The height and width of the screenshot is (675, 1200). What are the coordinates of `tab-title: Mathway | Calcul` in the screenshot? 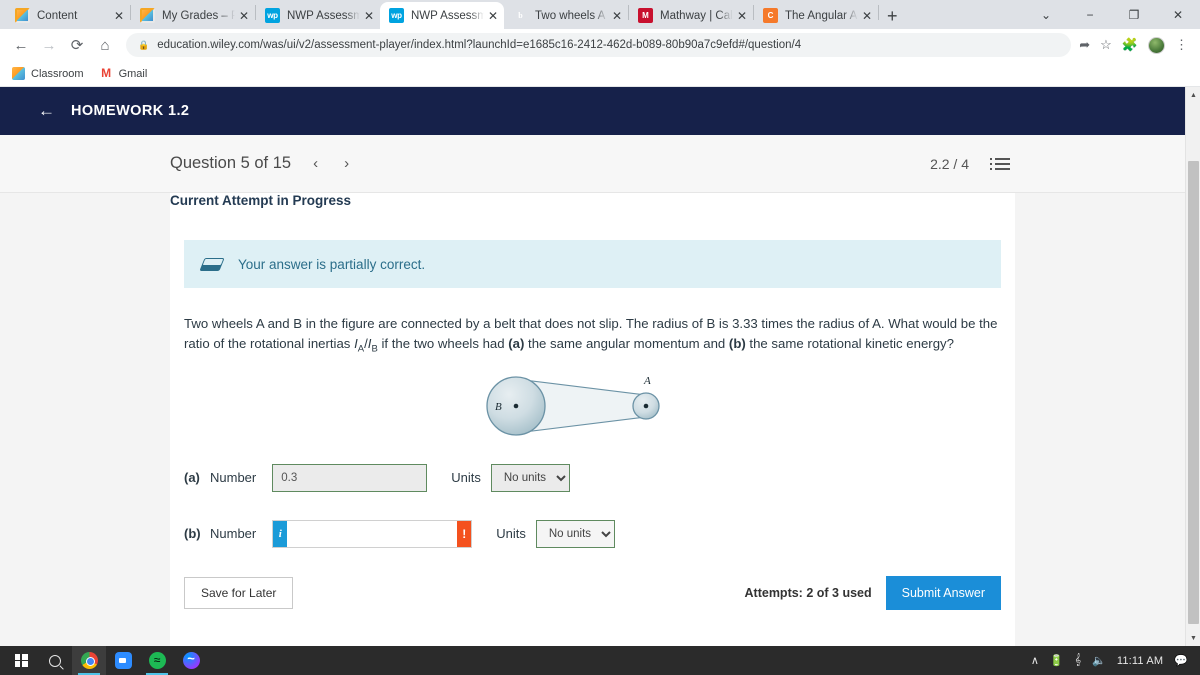 It's located at (696, 15).